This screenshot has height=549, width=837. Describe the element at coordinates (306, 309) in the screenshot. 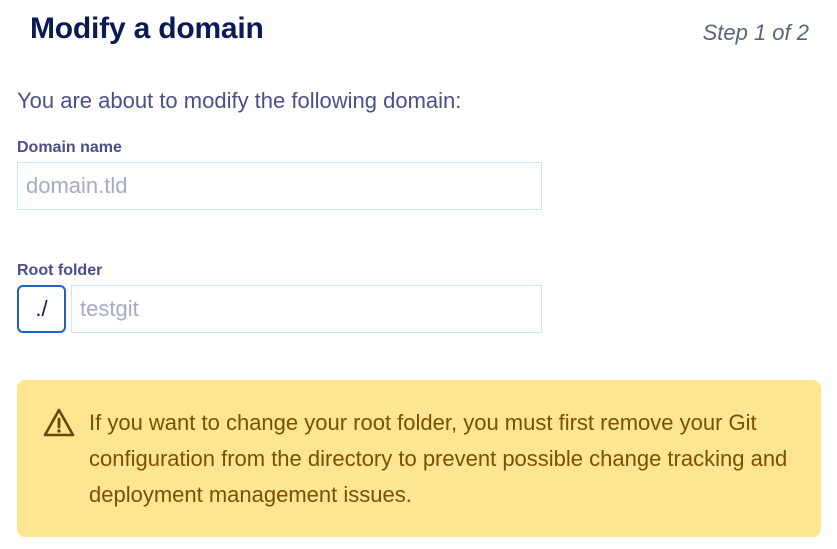

I see `root-folder-field: testgit` at that location.